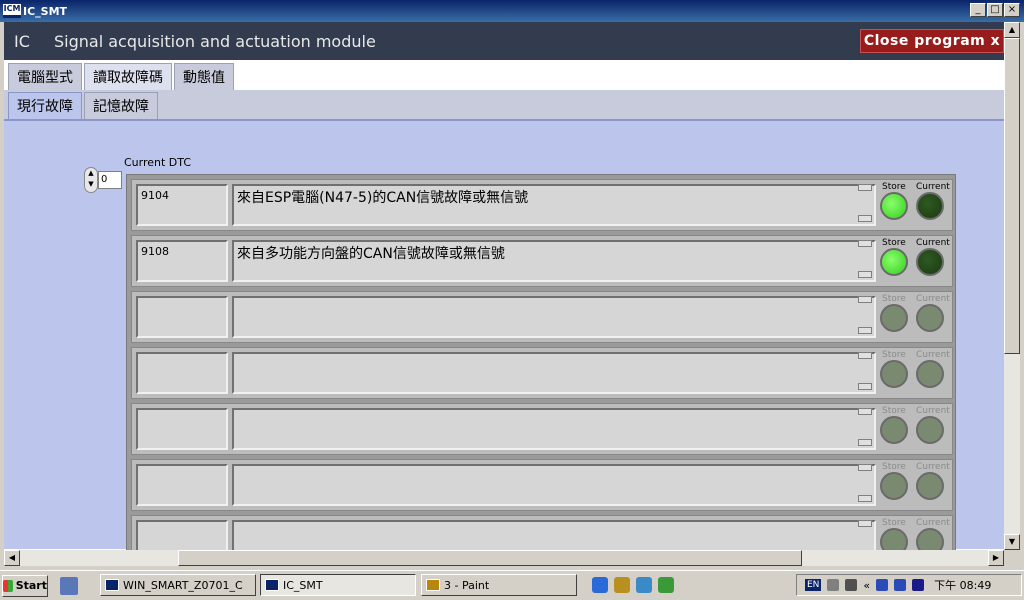  What do you see at coordinates (996, 558) in the screenshot?
I see `scroll-right-arrow-icon: ▶` at bounding box center [996, 558].